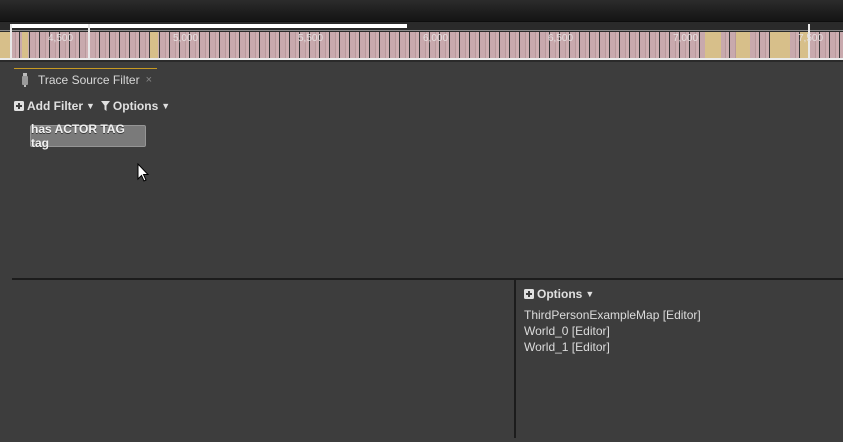 The image size is (843, 442). What do you see at coordinates (311, 38) in the screenshot?
I see `timeline-tick-label: 5,500` at bounding box center [311, 38].